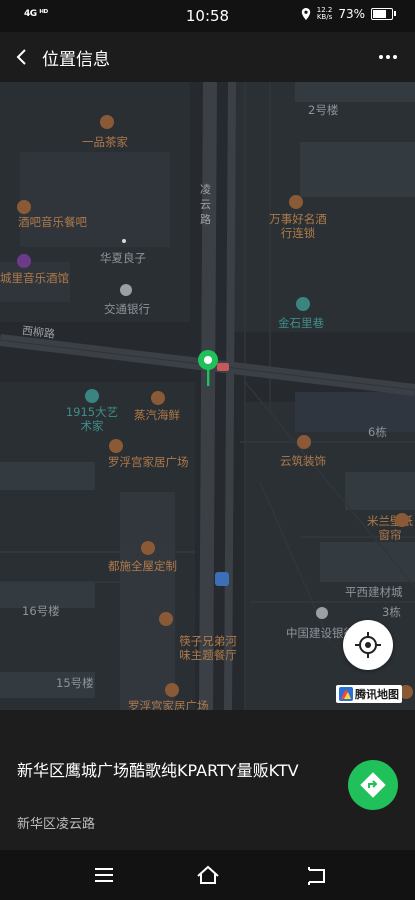  I want to click on back-arrow-icon, so click(23, 57).